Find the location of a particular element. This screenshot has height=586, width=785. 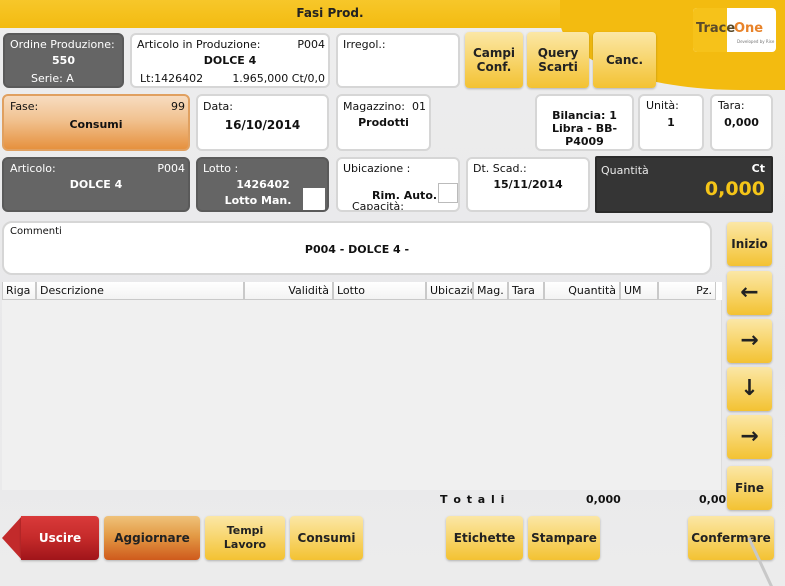

totali-label: T o t a l i is located at coordinates (473, 499).